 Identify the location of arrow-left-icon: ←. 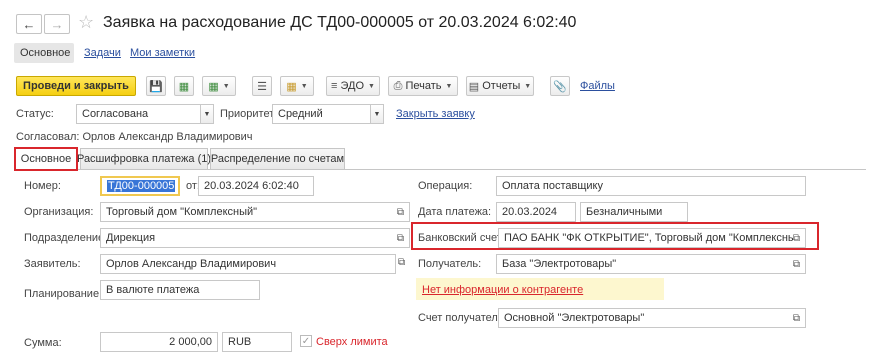
(29, 24).